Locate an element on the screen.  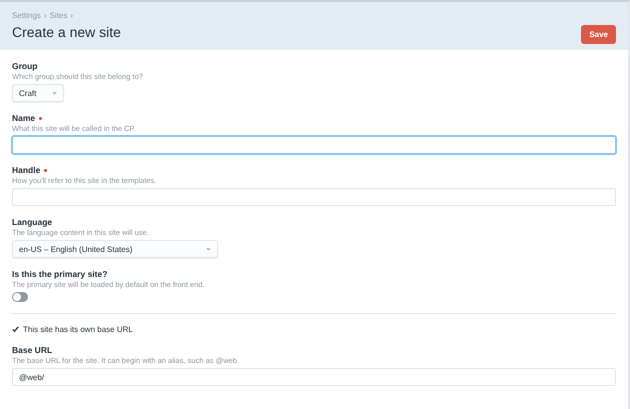
text-field: @web/ is located at coordinates (314, 377).